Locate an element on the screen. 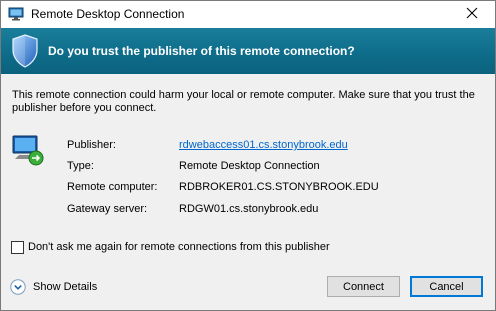 Image resolution: width=496 pixels, height=311 pixels. dont-ask-again-checkbox is located at coordinates (17, 247).